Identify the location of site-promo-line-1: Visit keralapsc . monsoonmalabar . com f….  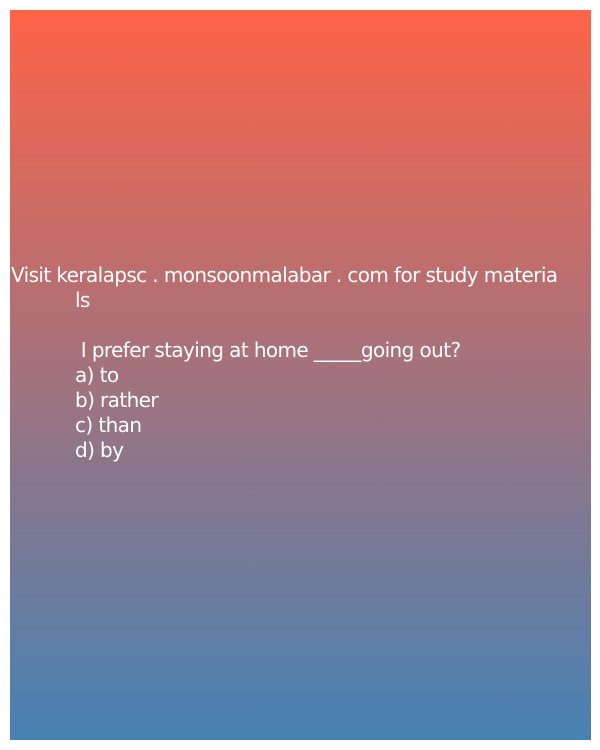
(284, 275).